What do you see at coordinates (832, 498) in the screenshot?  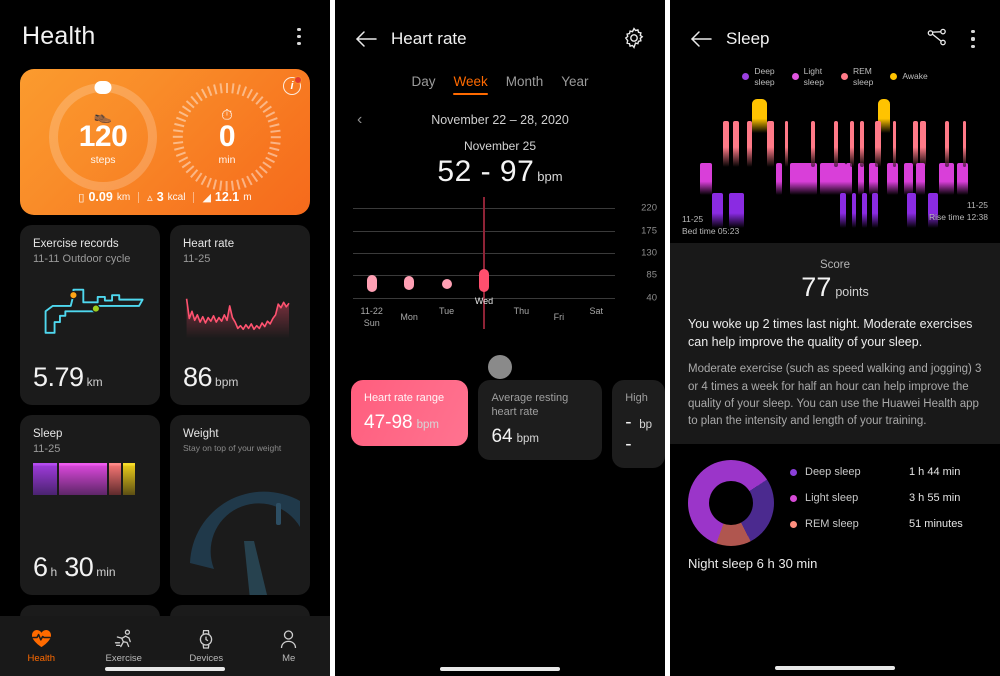 I see `breakdown-label: Light sleep` at bounding box center [832, 498].